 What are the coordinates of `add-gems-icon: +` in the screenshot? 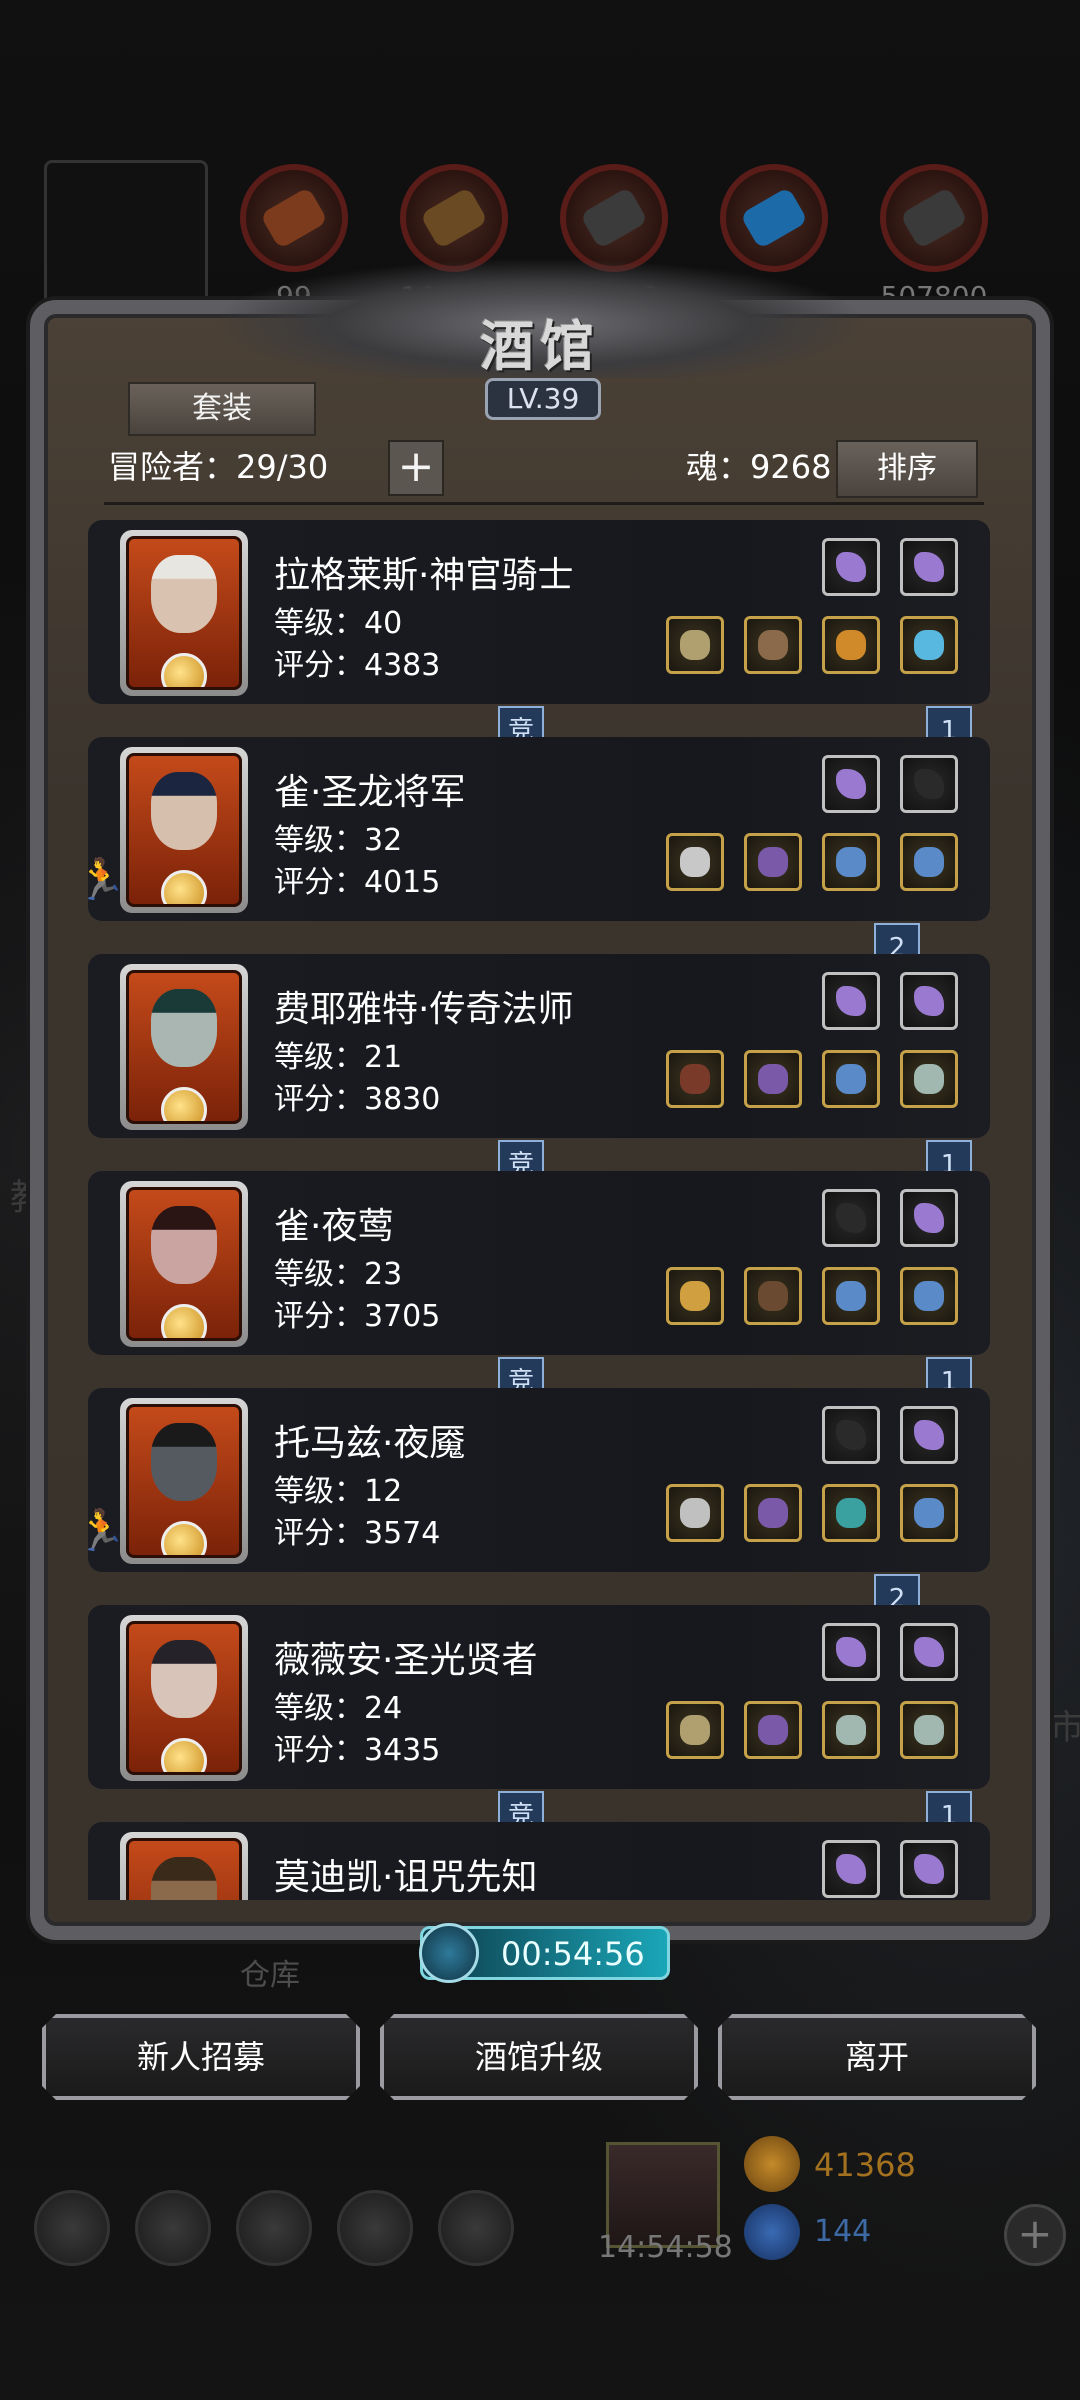 It's located at (1035, 2235).